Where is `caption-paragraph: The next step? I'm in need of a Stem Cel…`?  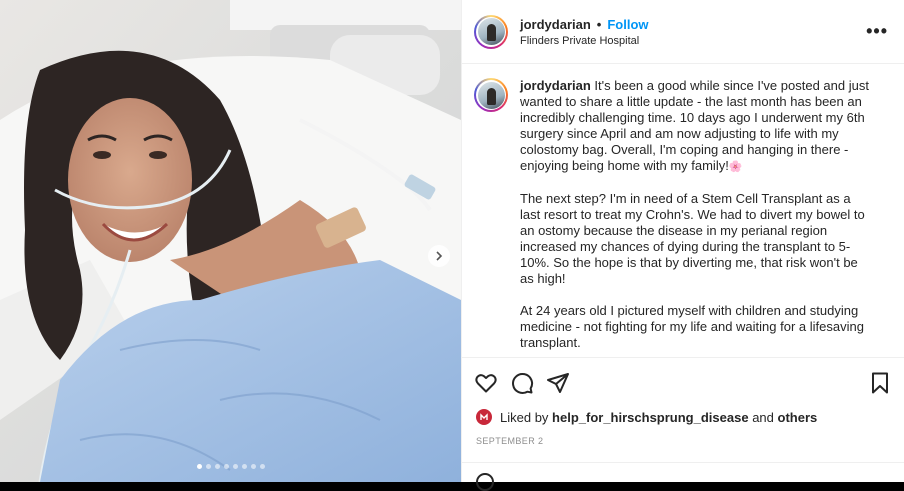
caption-paragraph: The next step? I'm in need of a Stem Cel… is located at coordinates (692, 238).